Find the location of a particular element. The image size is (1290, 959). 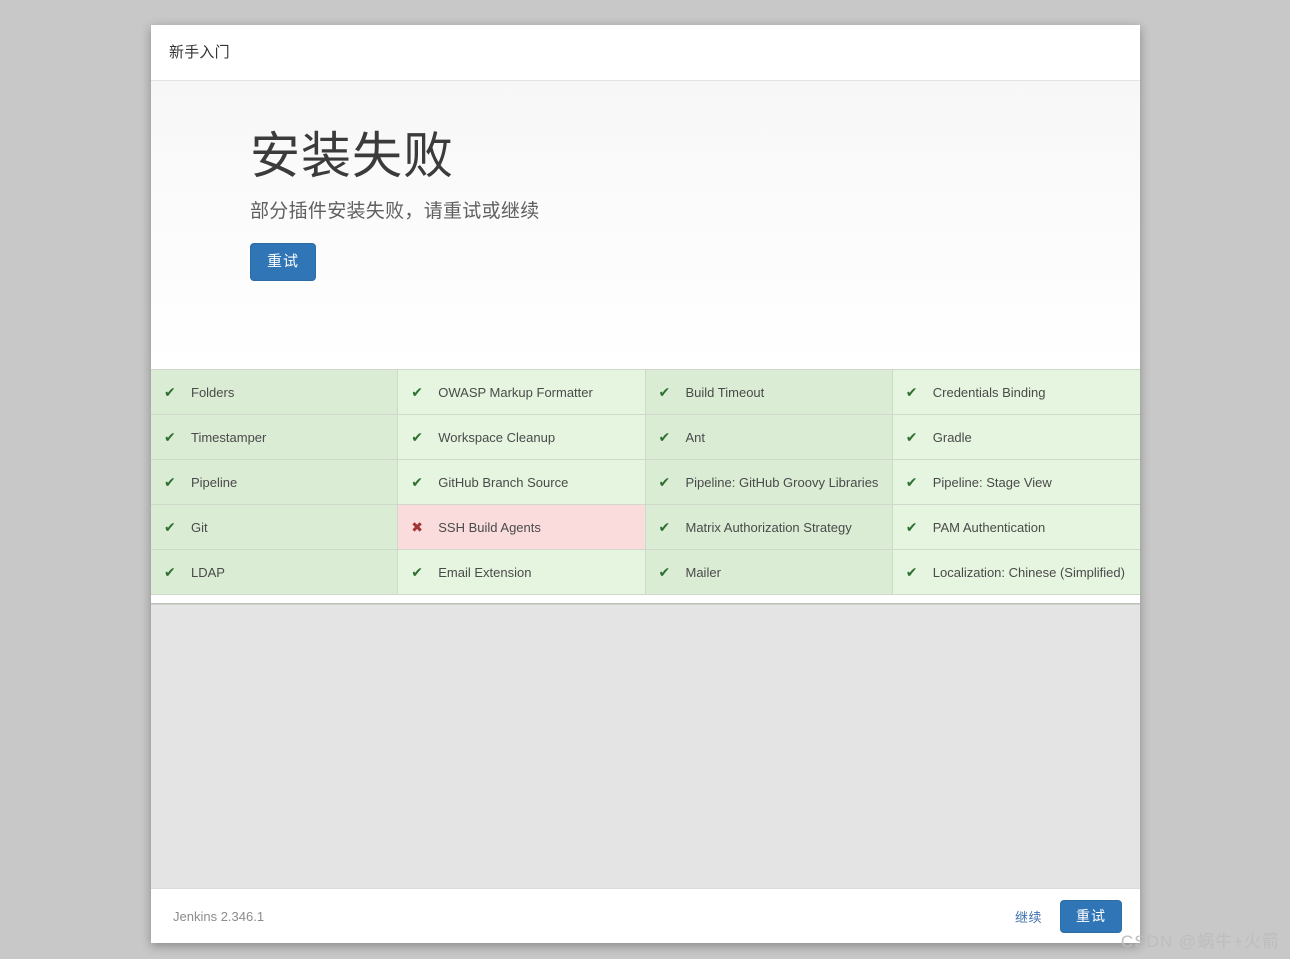

plugin-cell: ✔ Email Extension is located at coordinates (522, 572).